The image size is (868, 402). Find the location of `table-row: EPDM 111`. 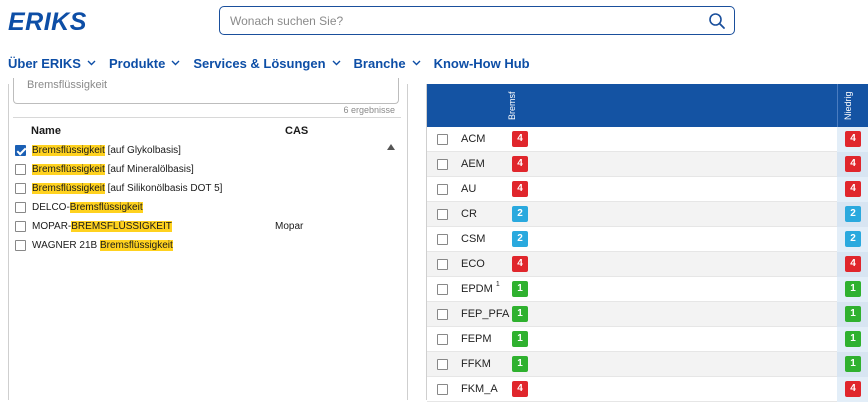

table-row: EPDM 111 is located at coordinates (647, 289).